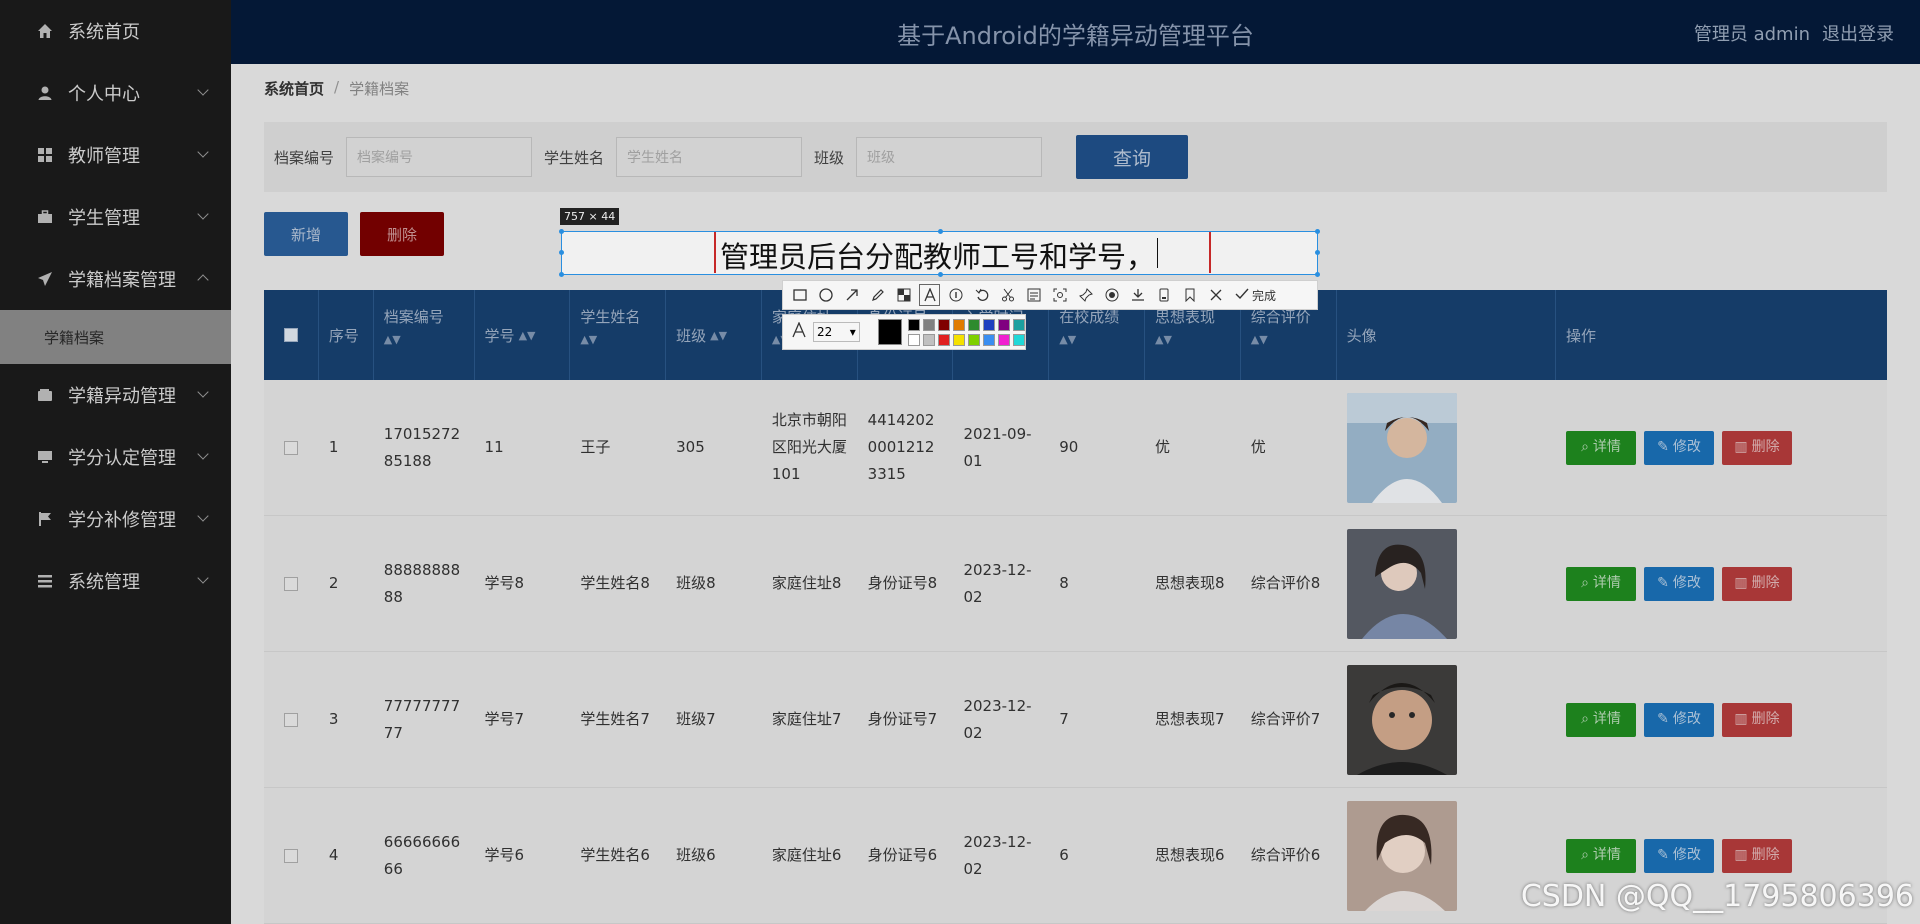 The width and height of the screenshot is (1920, 924). What do you see at coordinates (903, 295) in the screenshot?
I see `mosaic-tool-icon` at bounding box center [903, 295].